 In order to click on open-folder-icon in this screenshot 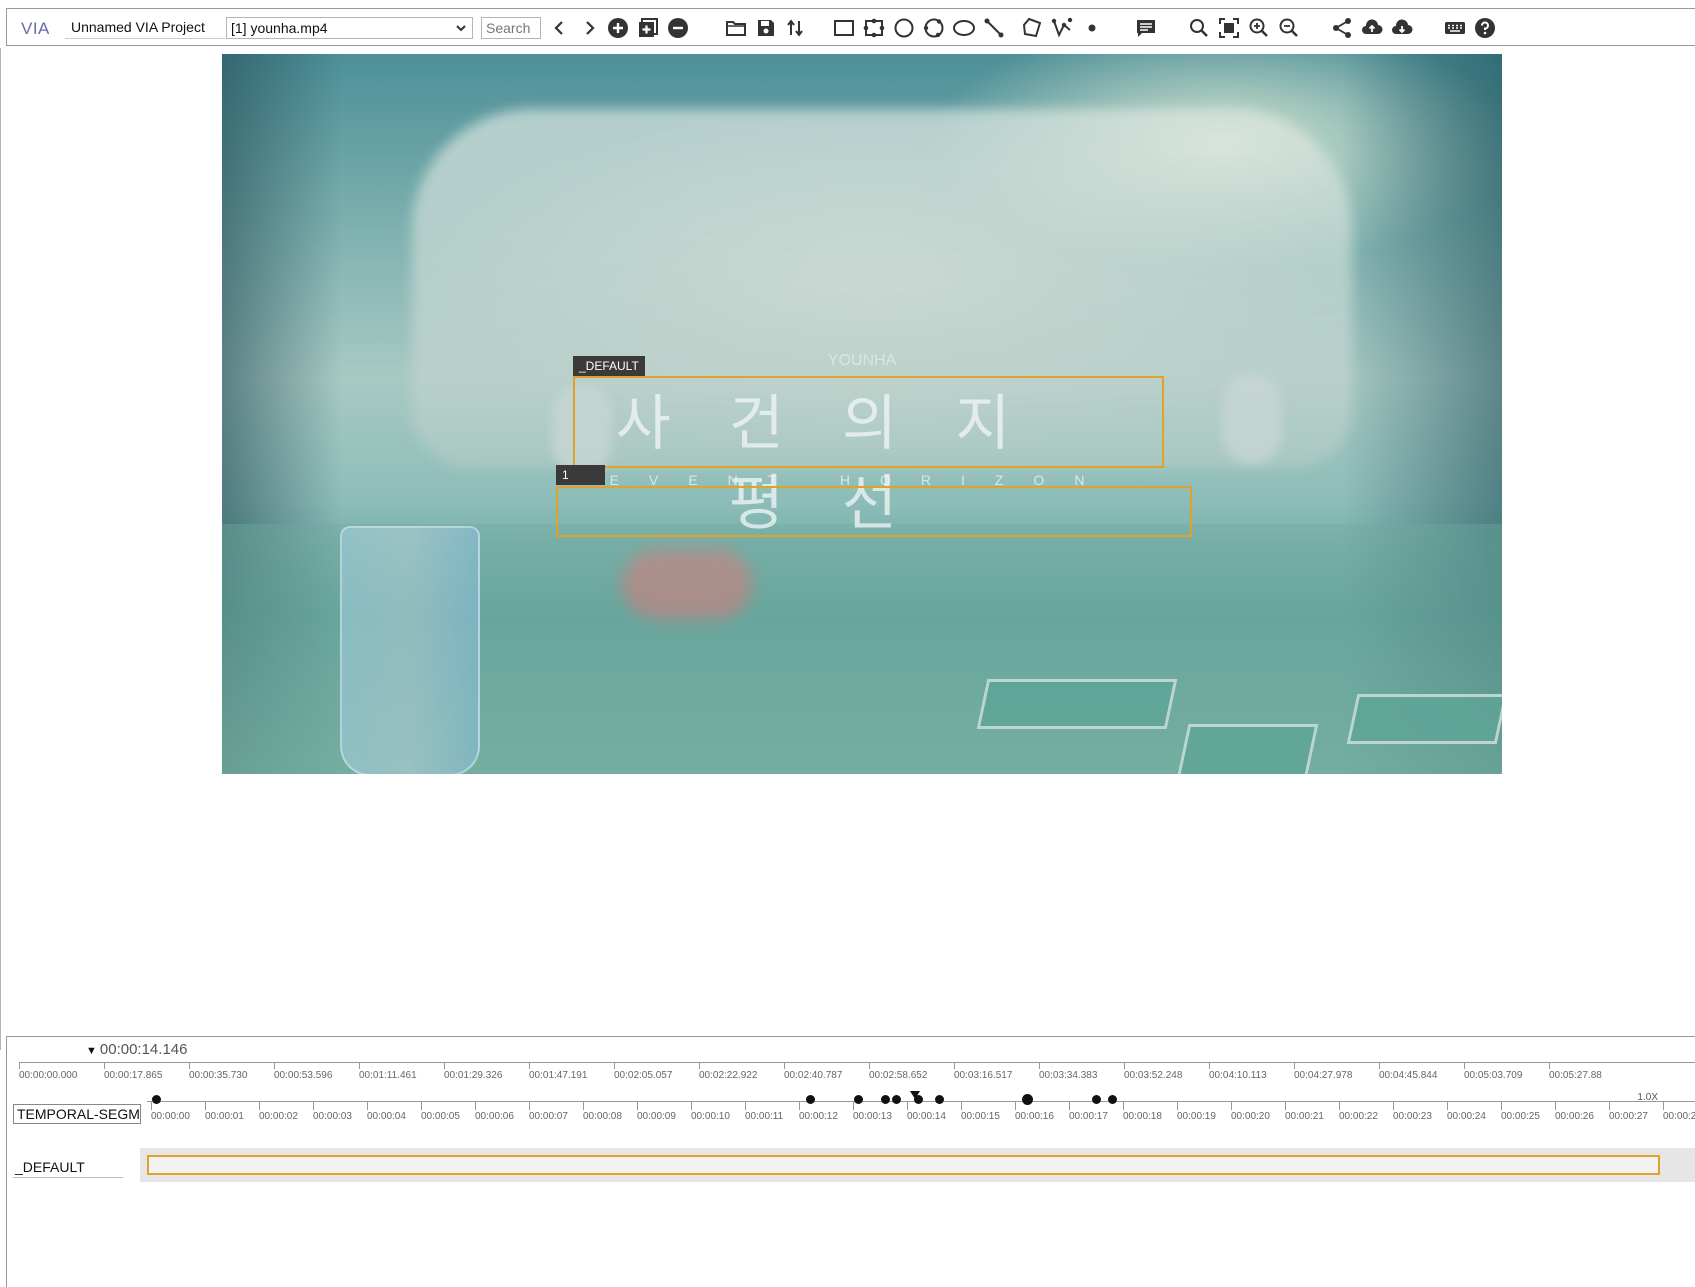, I will do `click(736, 28)`.